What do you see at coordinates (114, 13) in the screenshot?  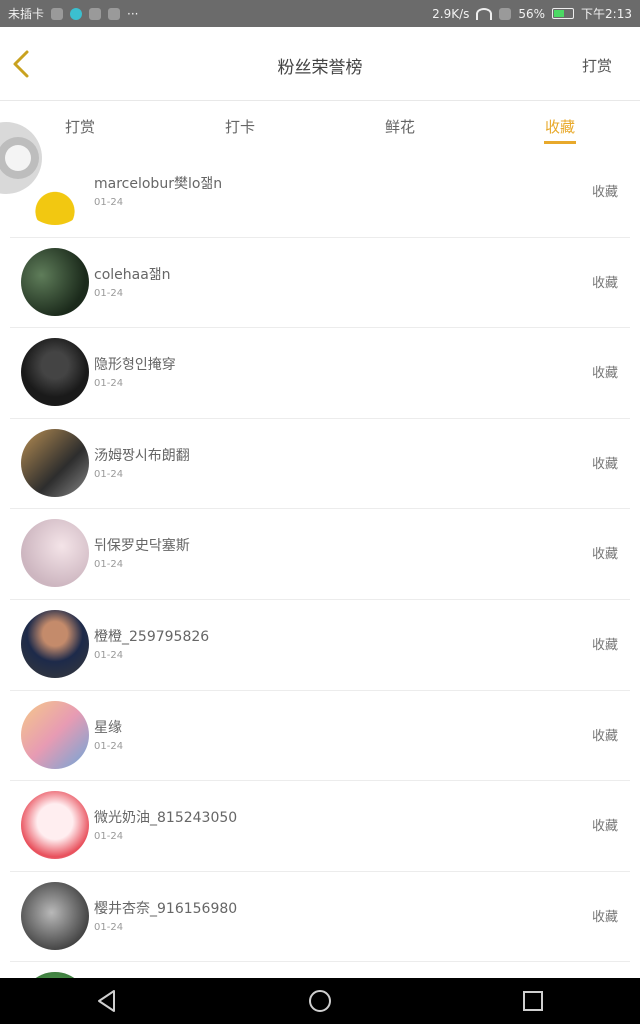 I see `sync-icon` at bounding box center [114, 13].